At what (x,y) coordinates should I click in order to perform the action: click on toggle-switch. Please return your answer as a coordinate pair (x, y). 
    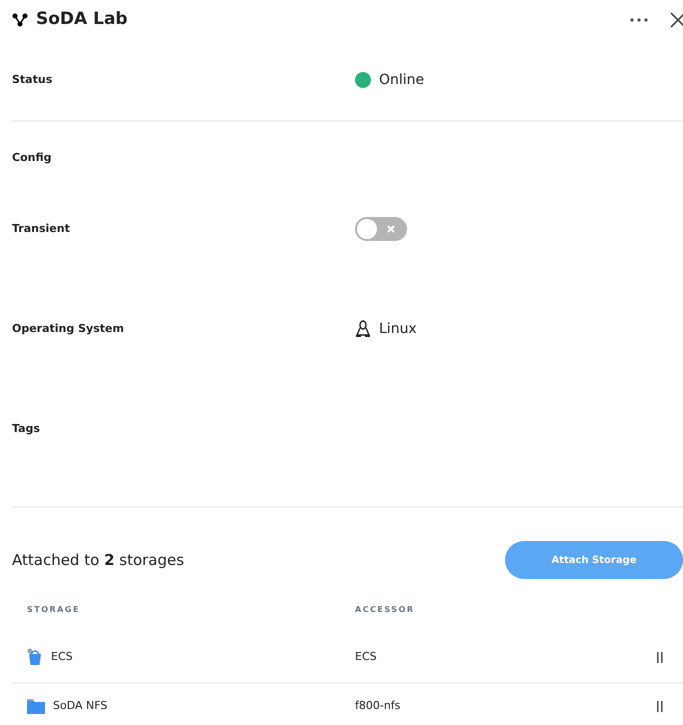
    Looking at the image, I should click on (381, 229).